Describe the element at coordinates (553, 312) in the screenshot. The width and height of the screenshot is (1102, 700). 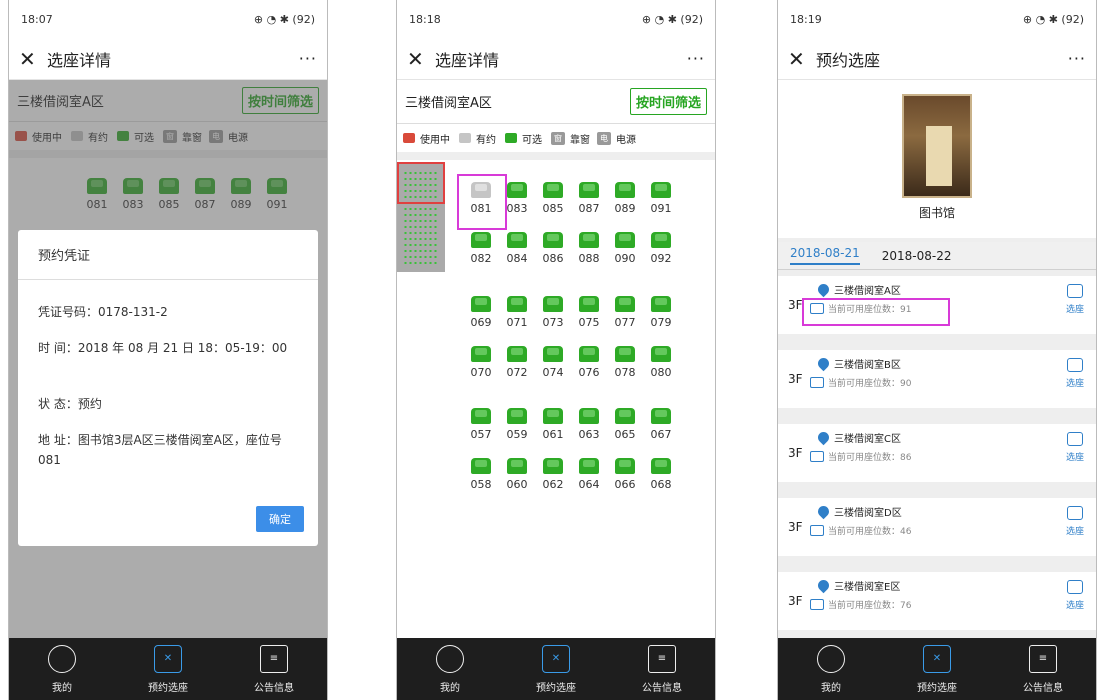
I see `seat: 073` at that location.